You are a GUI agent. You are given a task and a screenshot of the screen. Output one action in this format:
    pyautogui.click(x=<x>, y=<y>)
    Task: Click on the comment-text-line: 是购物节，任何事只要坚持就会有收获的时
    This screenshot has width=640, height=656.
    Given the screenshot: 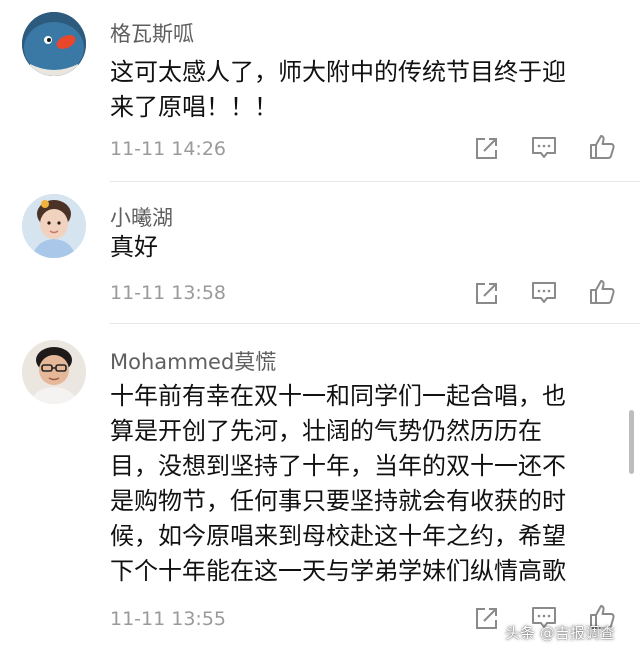 What is the action you would take?
    pyautogui.click(x=338, y=501)
    